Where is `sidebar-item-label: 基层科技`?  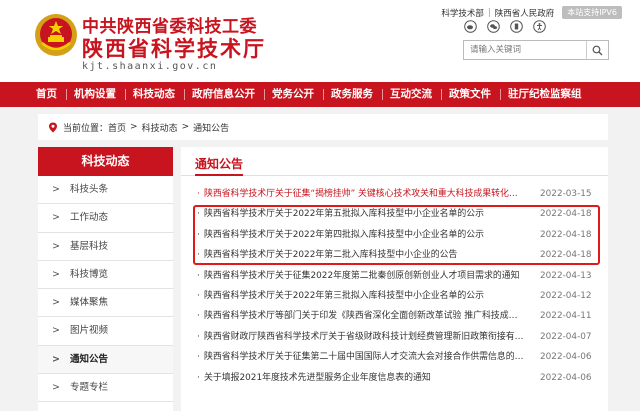
sidebar-item-label: 基层科技 is located at coordinates (89, 246).